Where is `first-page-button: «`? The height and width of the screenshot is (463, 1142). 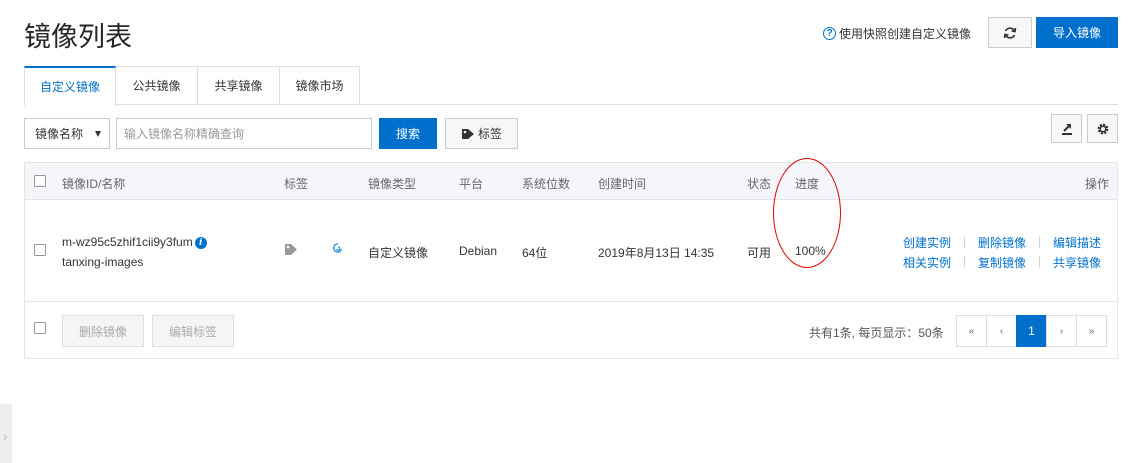
first-page-button: « is located at coordinates (971, 331).